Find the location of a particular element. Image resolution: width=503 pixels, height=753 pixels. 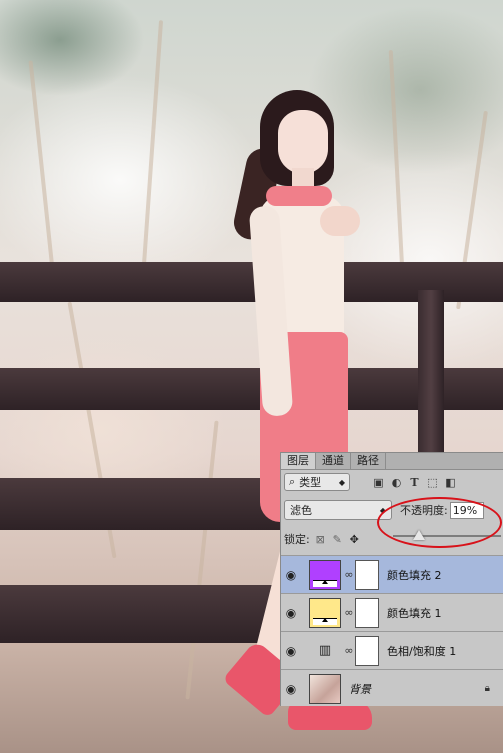

layer-row: ◉ ∞ 颜色填充 1 is located at coordinates (392, 612).